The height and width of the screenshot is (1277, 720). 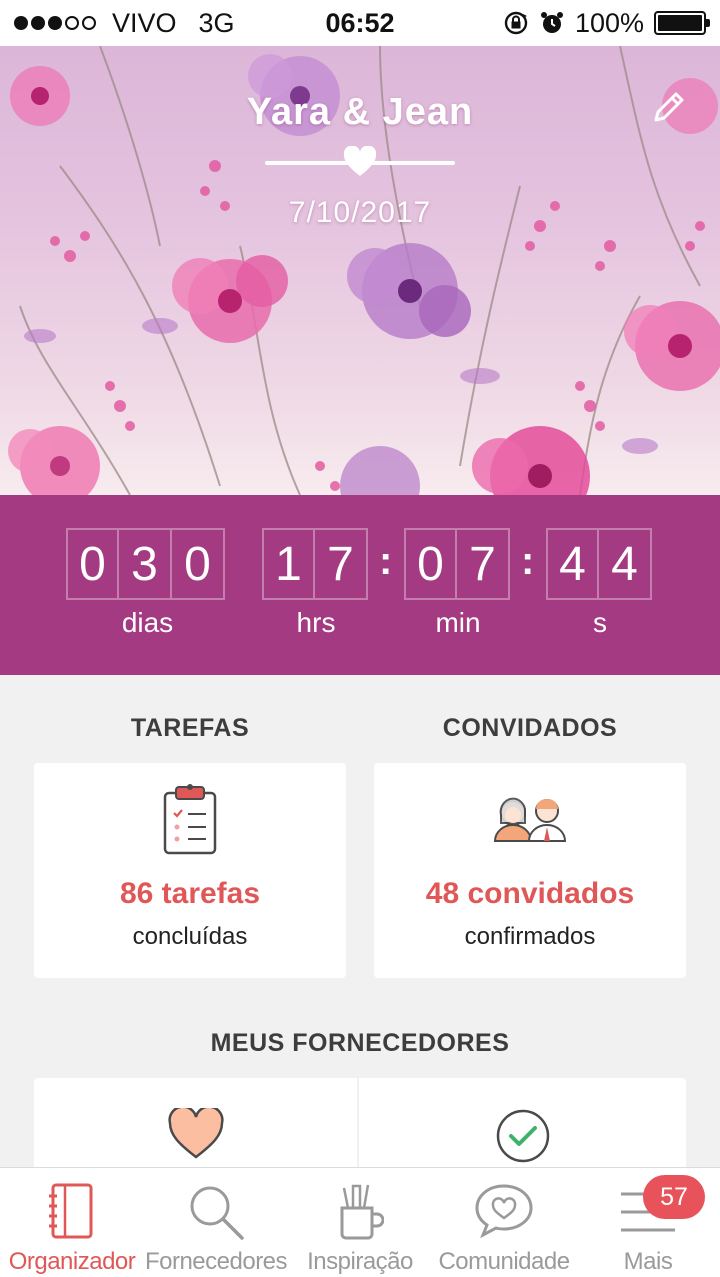 I want to click on check-circle-icon, so click(x=522, y=1136).